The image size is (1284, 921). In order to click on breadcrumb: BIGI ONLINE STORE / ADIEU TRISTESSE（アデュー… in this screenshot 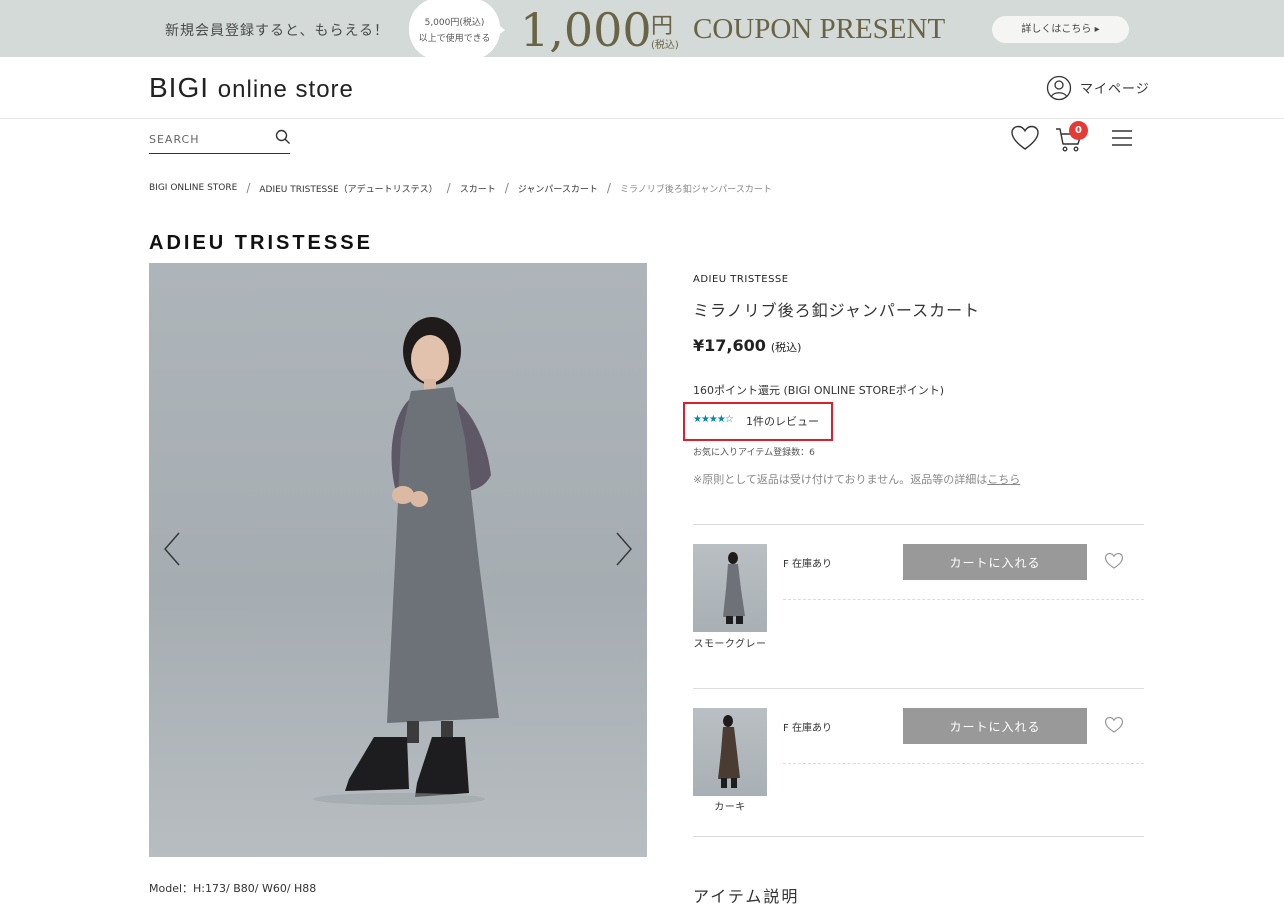, I will do `click(460, 188)`.